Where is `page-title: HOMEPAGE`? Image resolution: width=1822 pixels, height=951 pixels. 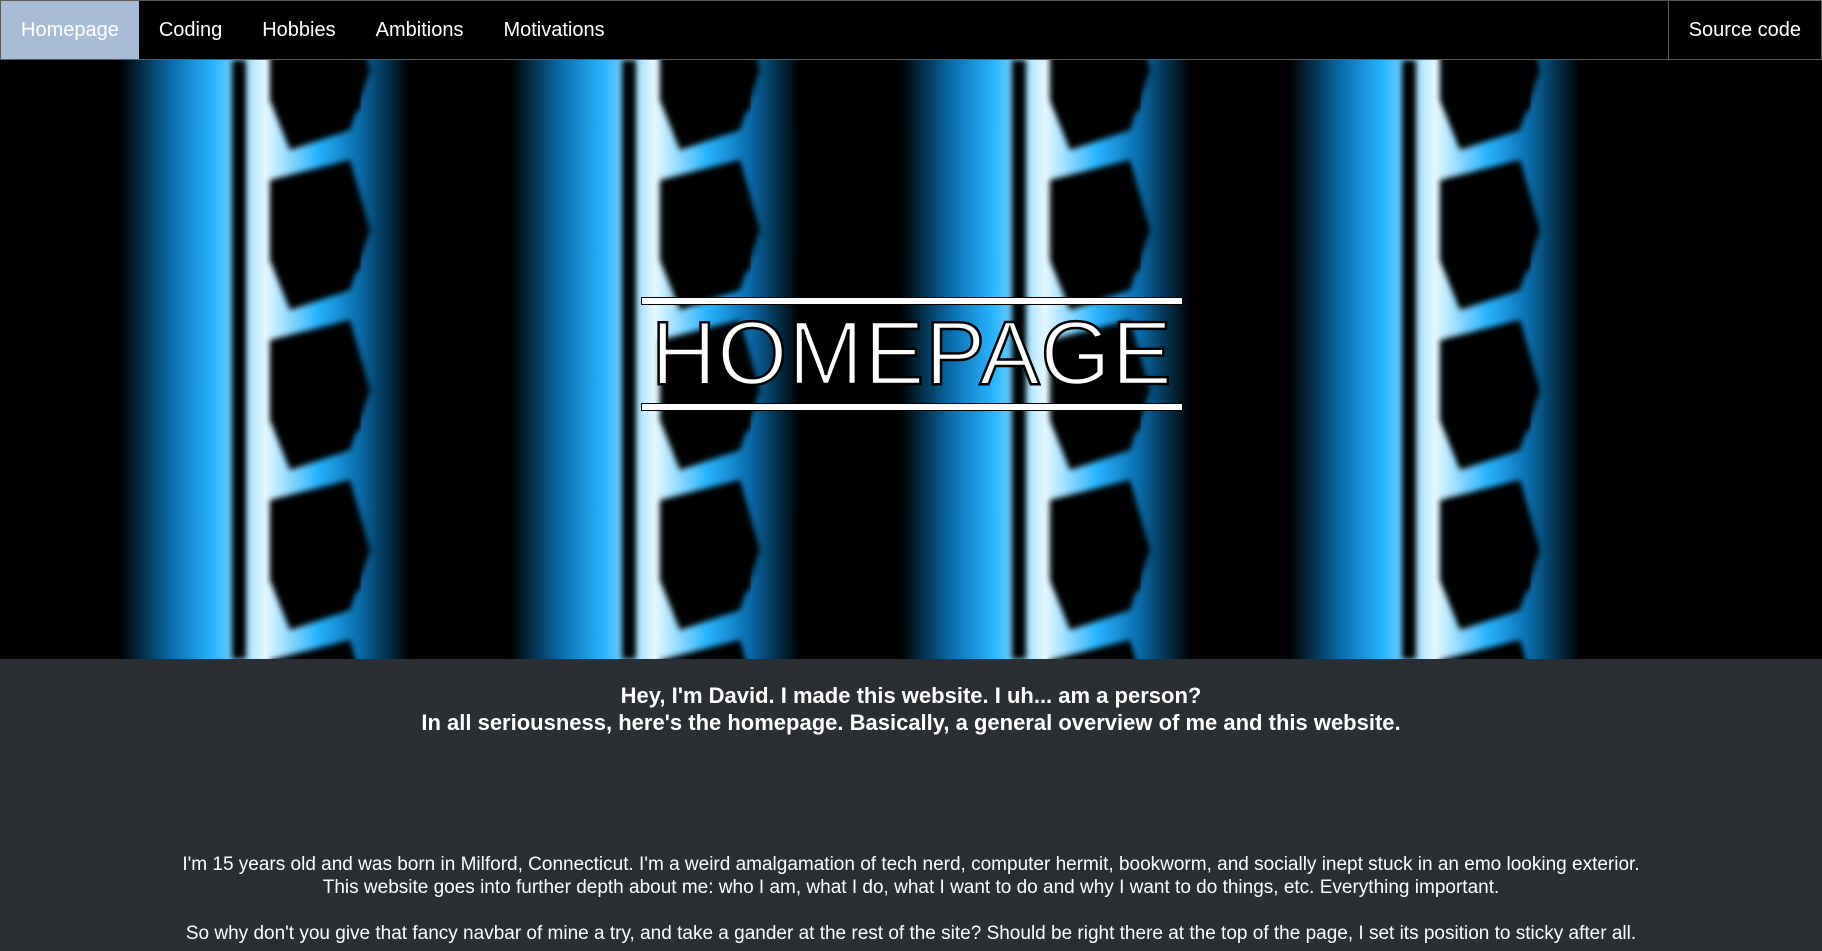
page-title: HOMEPAGE is located at coordinates (911, 354).